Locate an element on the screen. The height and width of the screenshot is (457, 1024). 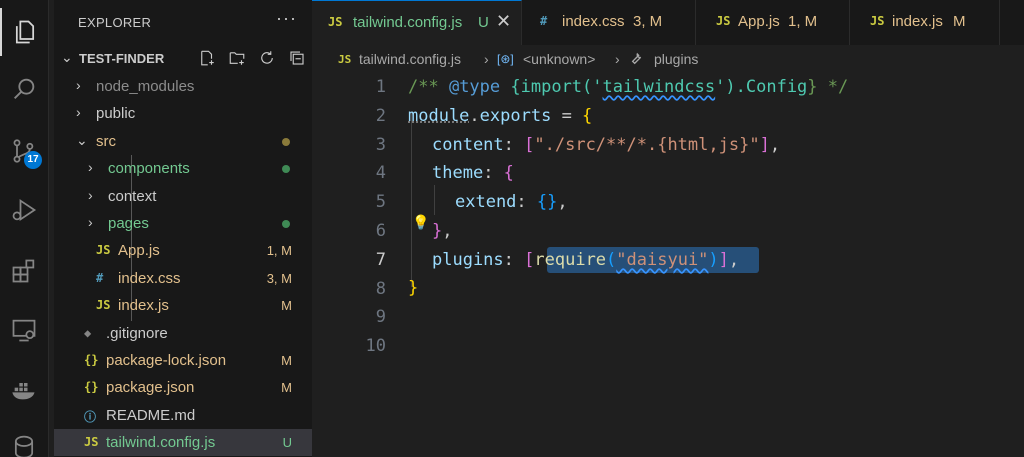
git-status-badge: U is located at coordinates (287, 443).